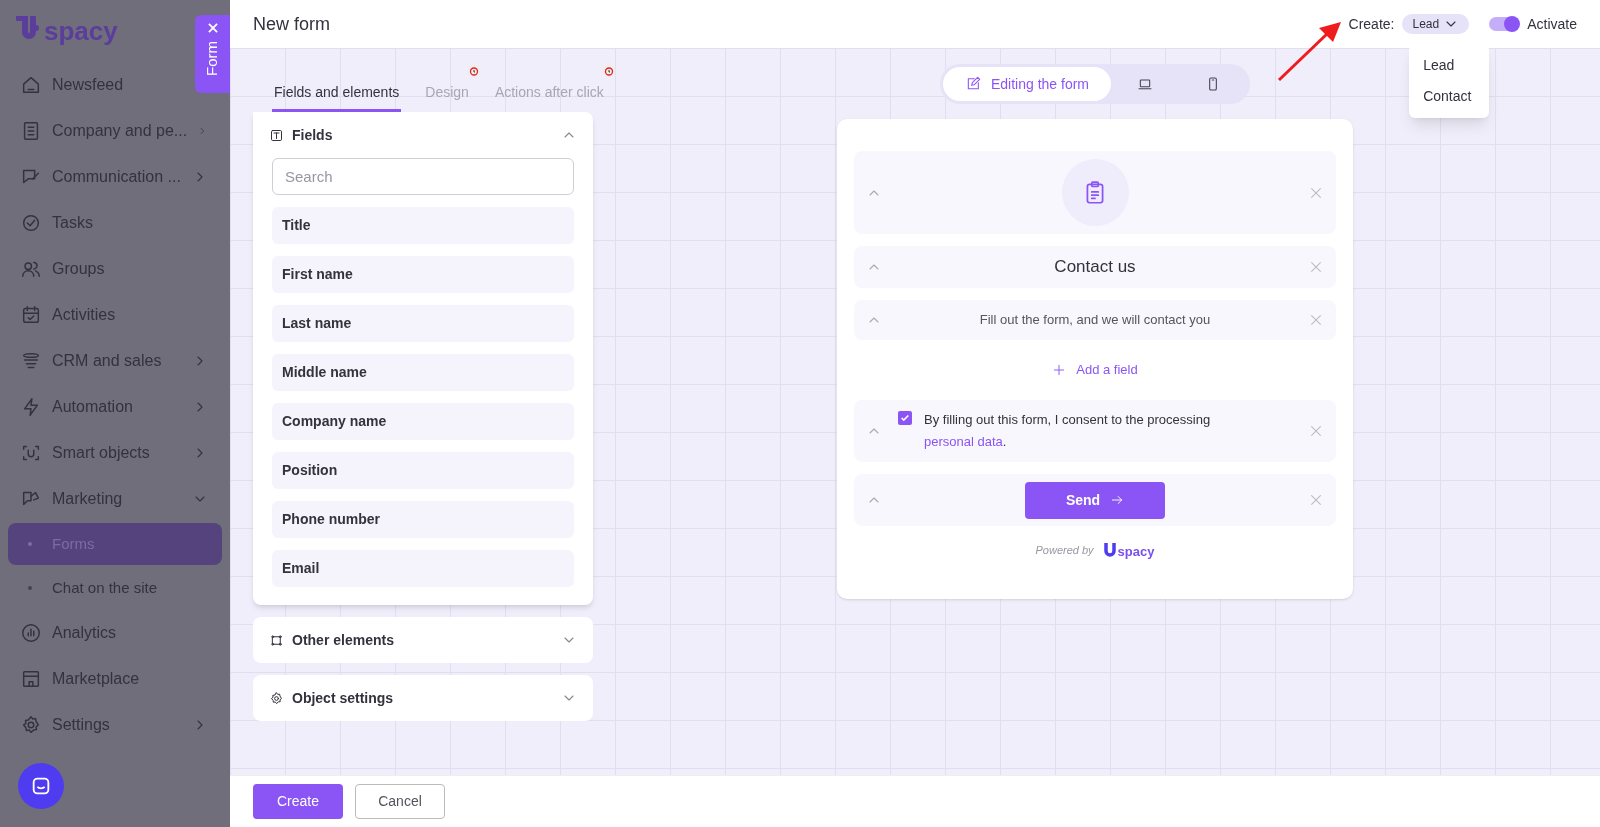  Describe the element at coordinates (423, 372) in the screenshot. I see `field-item: Middle name` at that location.